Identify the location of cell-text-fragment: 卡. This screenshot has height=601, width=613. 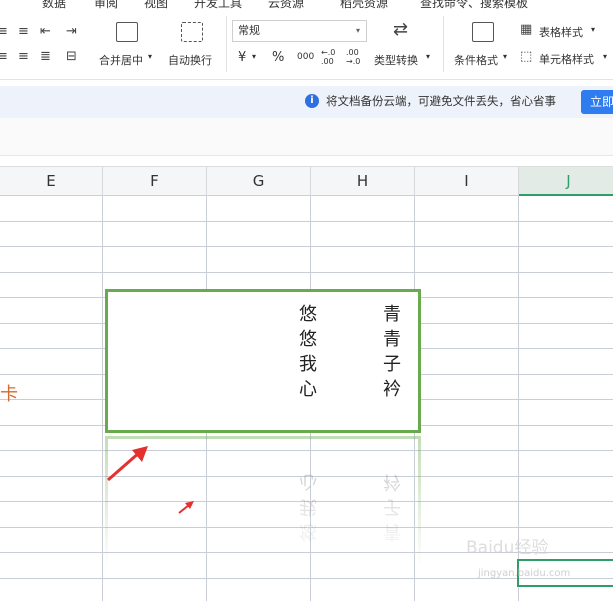
(9, 394).